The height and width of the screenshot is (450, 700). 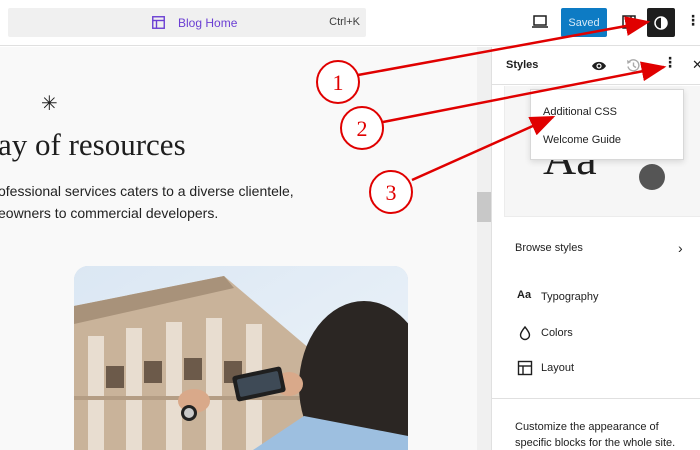 What do you see at coordinates (629, 22) in the screenshot?
I see `settings-sidebar-icon` at bounding box center [629, 22].